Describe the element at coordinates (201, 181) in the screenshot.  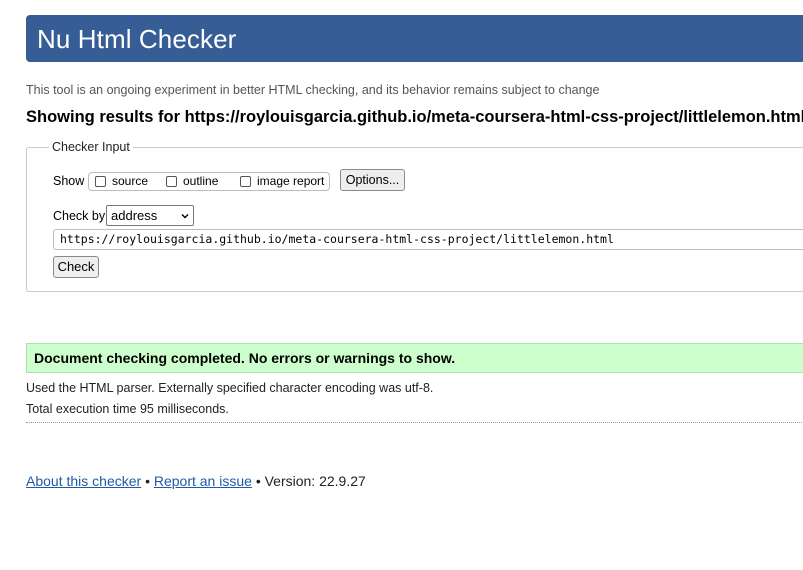
I see `outline-label: outline` at that location.